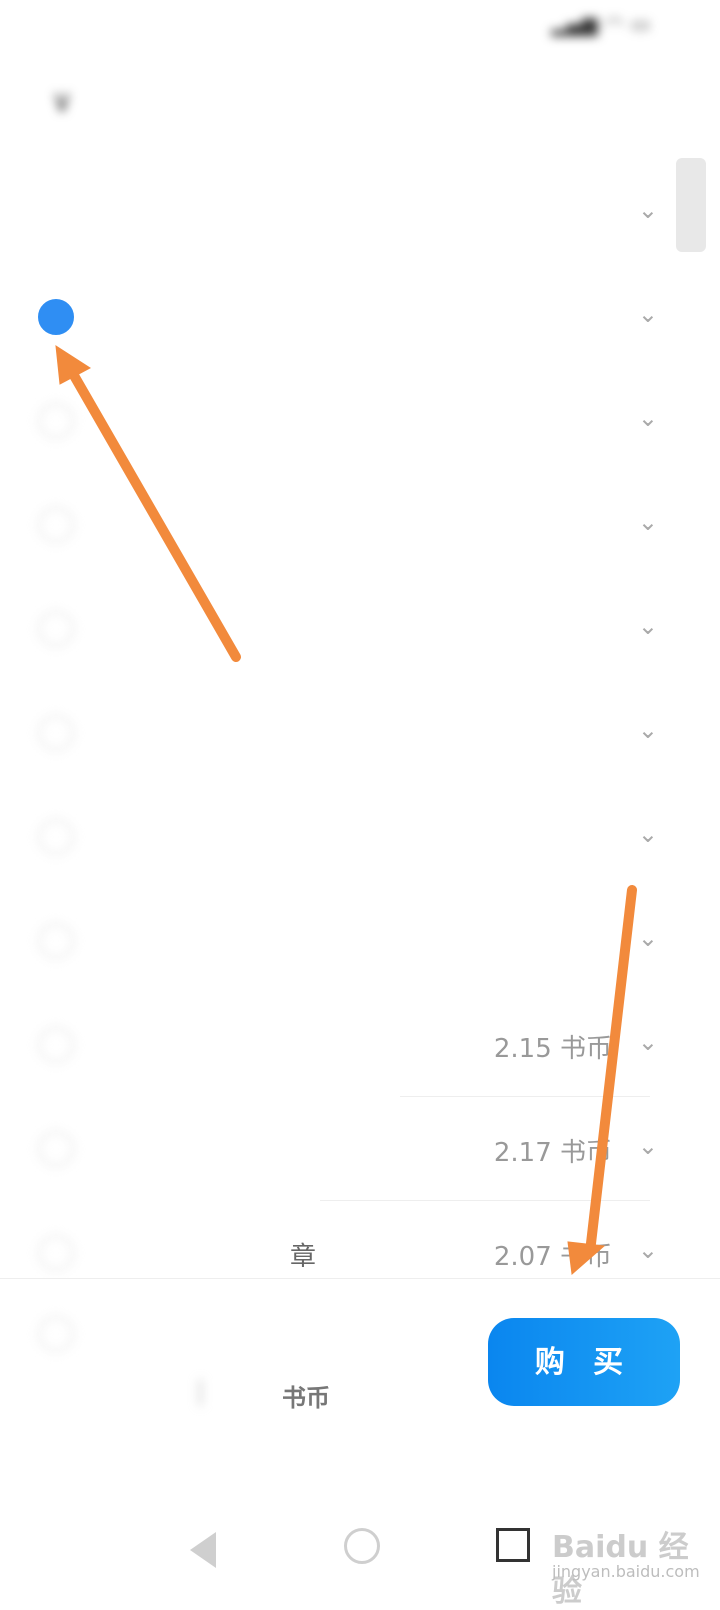  Describe the element at coordinates (360, 25) in the screenshot. I see `status-bar: ▂▄▆ ◠ ▭` at that location.